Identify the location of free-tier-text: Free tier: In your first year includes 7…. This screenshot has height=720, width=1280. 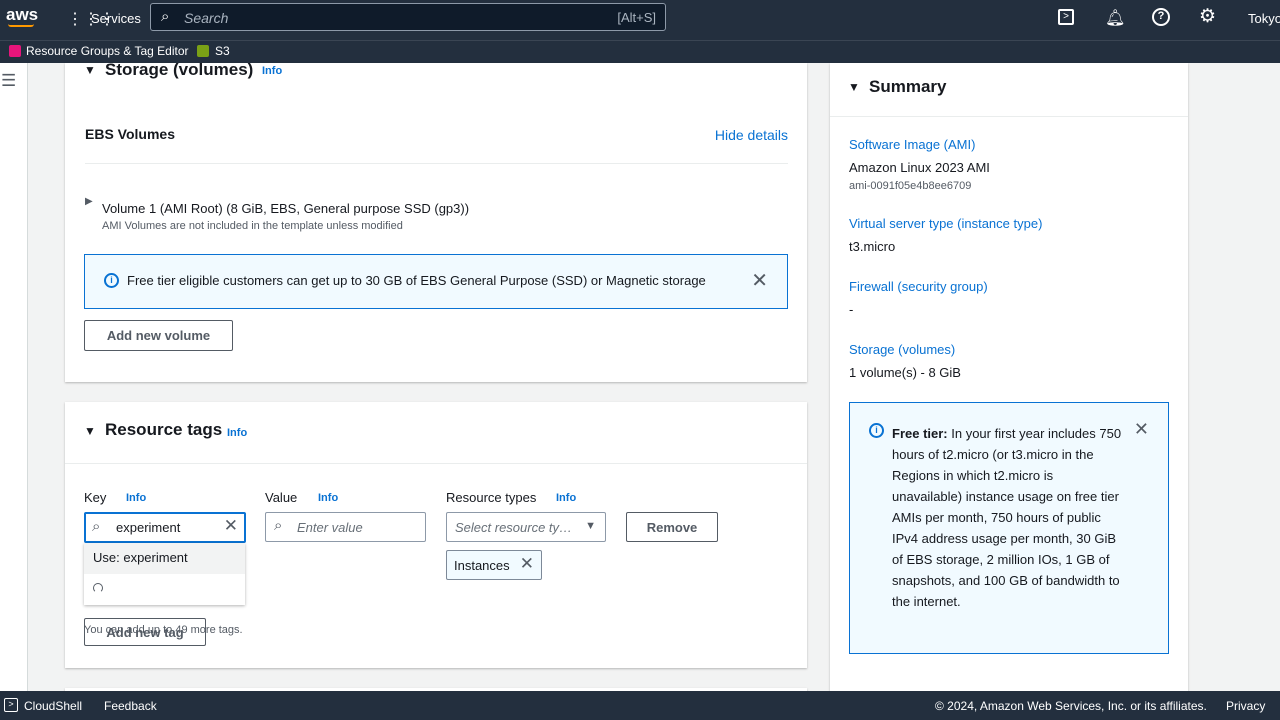
(1007, 517).